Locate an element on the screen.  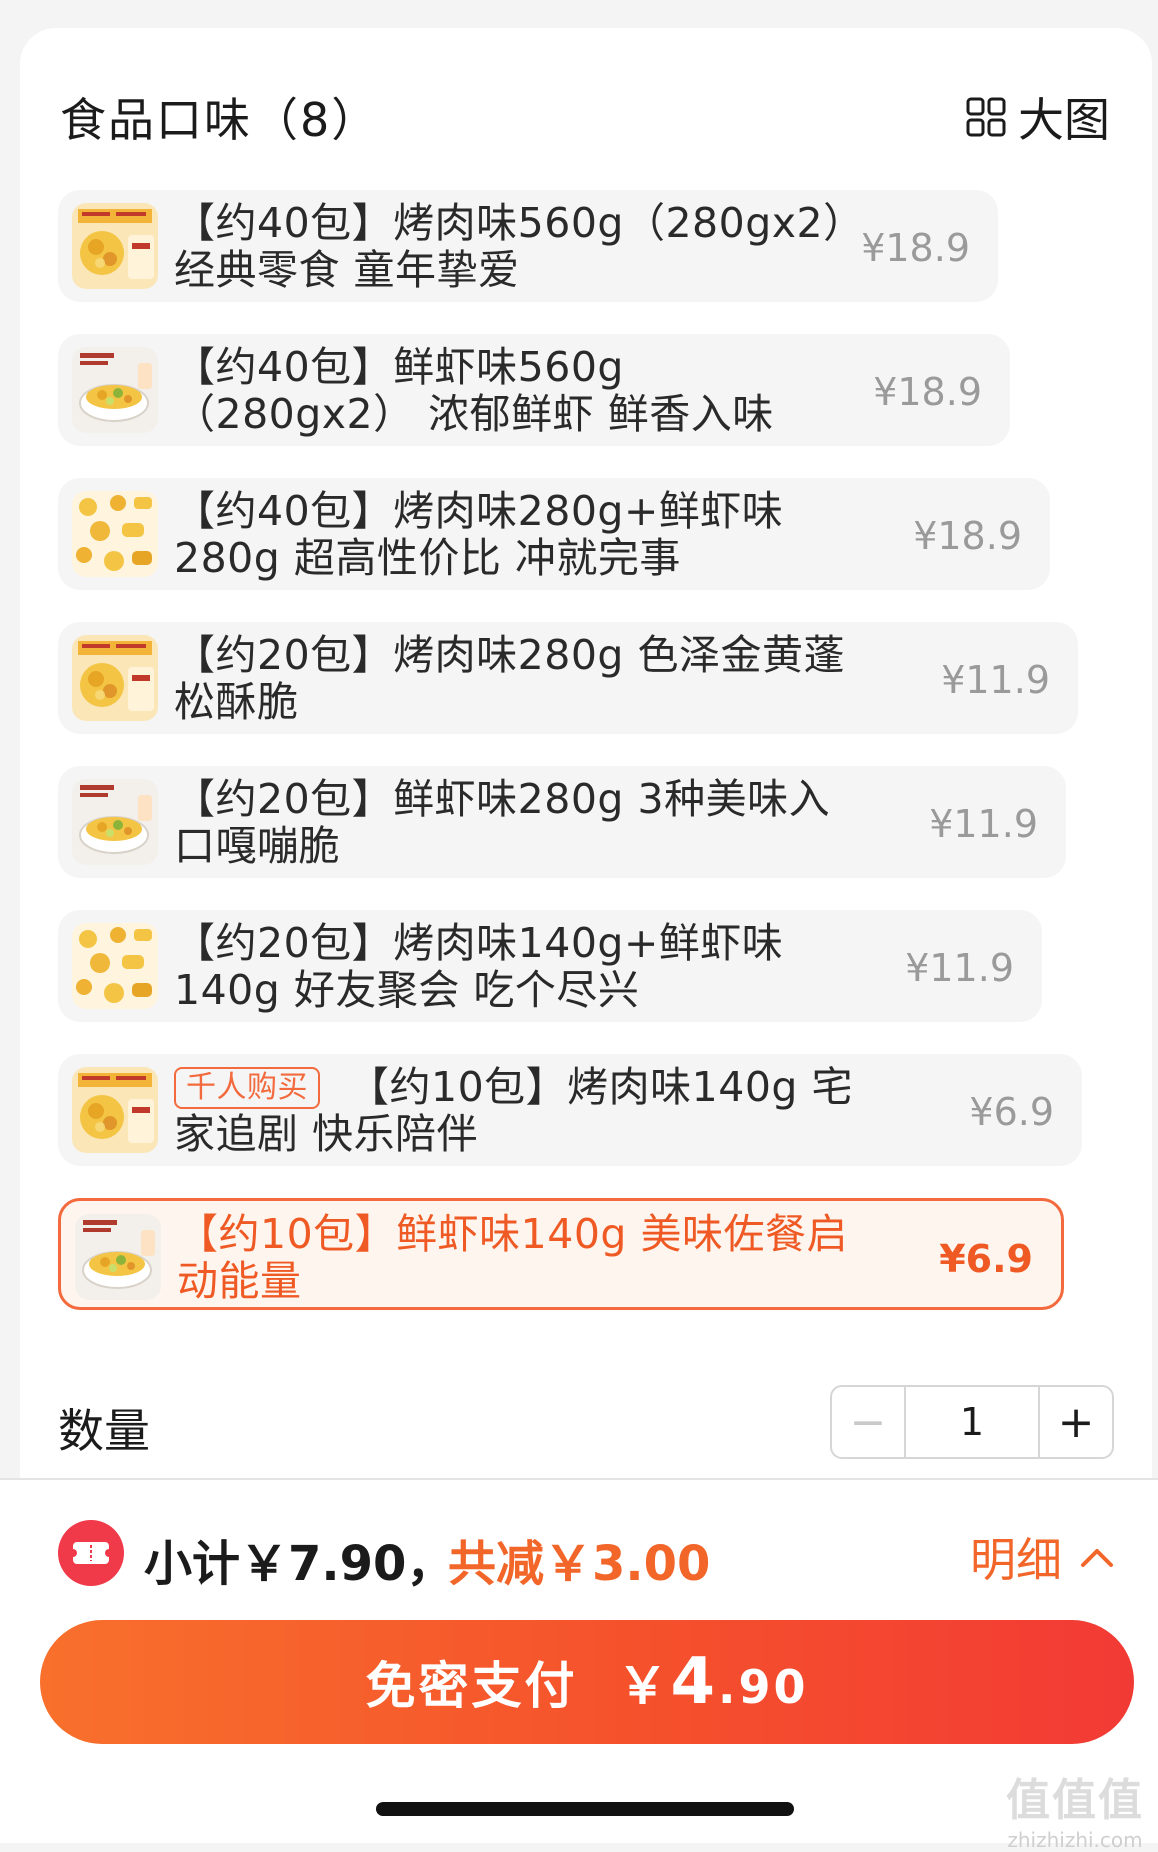
option-label: 【约20包】烤肉味140g+鲜虾味140g 好友聚会 吃个尽兴 is located at coordinates (514, 967).